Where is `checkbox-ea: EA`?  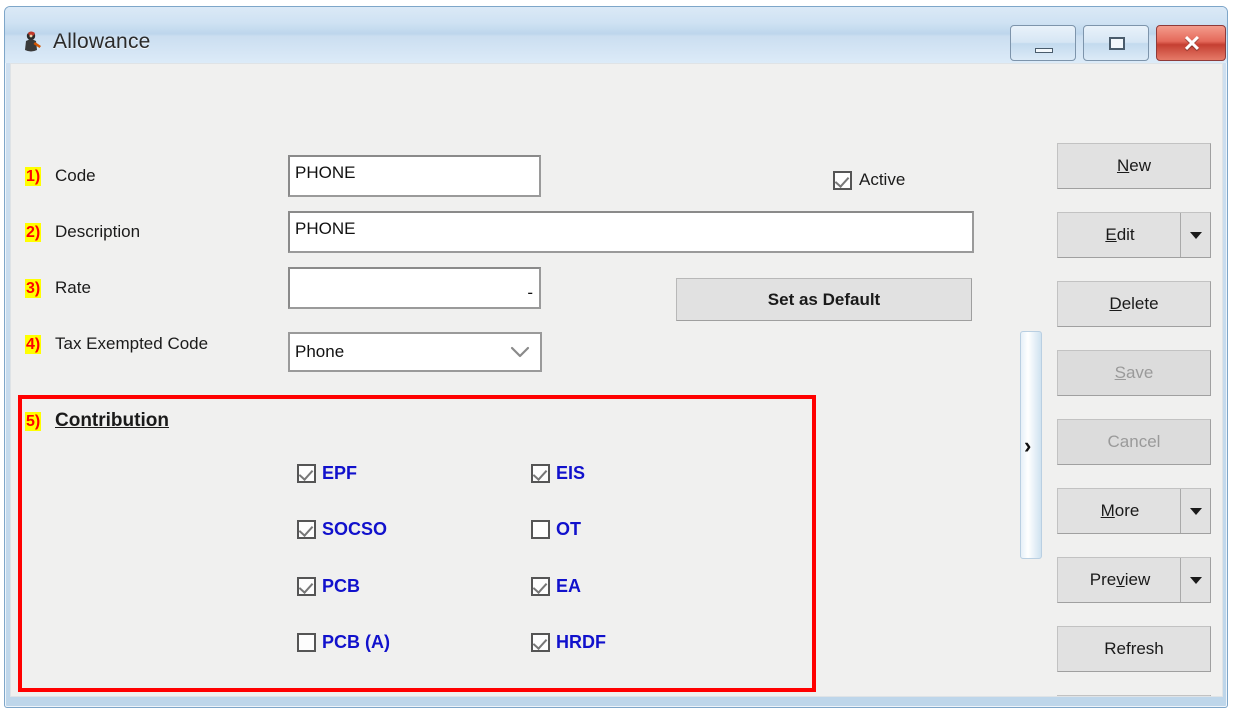
checkbox-ea: EA is located at coordinates (556, 586).